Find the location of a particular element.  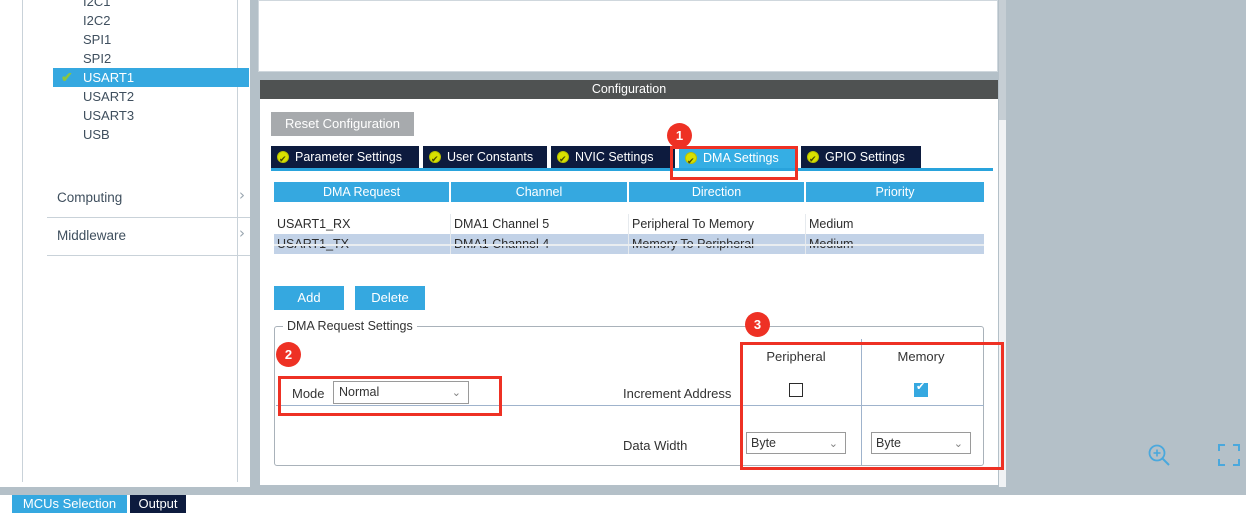

bottom-tab-bar: MCUs Selection Output is located at coordinates (623, 504).